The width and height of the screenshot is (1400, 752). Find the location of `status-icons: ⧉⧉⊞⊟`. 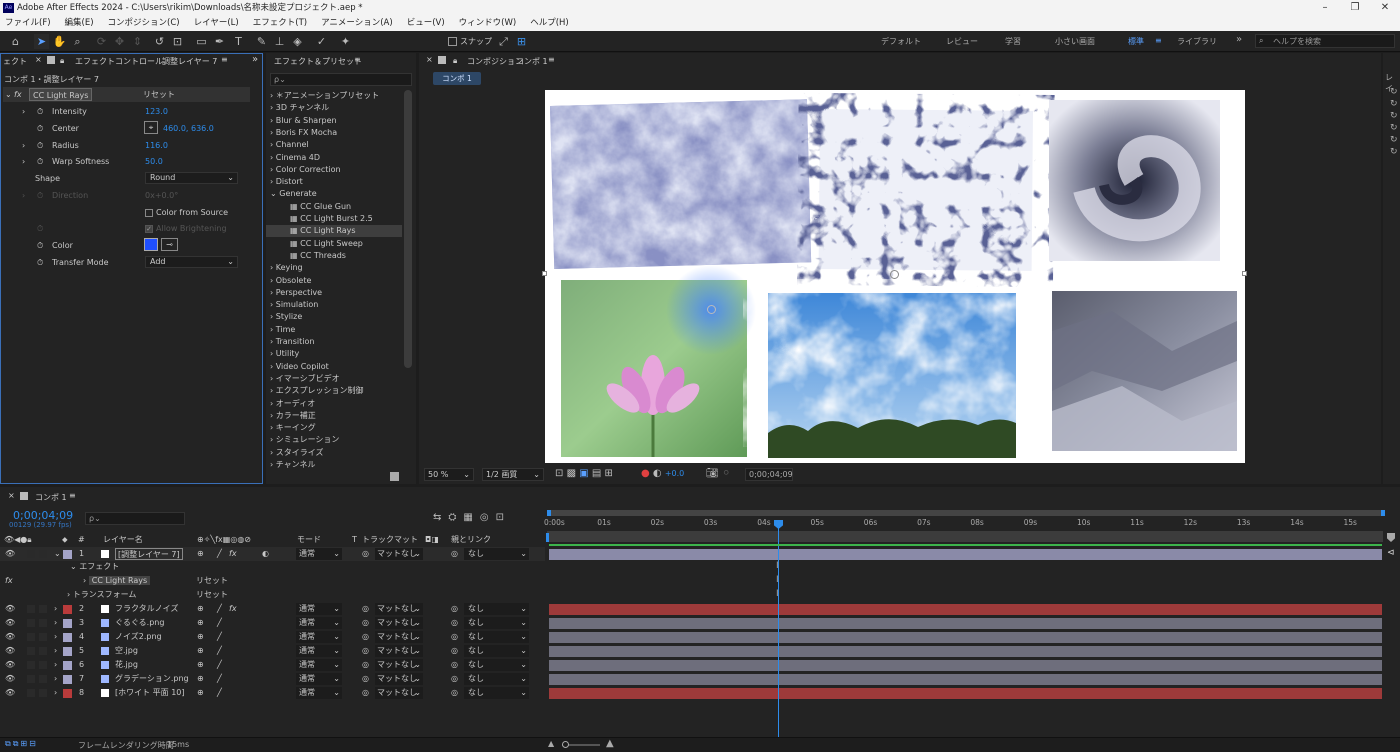

status-icons: ⧉⧉⊞⊟ is located at coordinates (21, 744).